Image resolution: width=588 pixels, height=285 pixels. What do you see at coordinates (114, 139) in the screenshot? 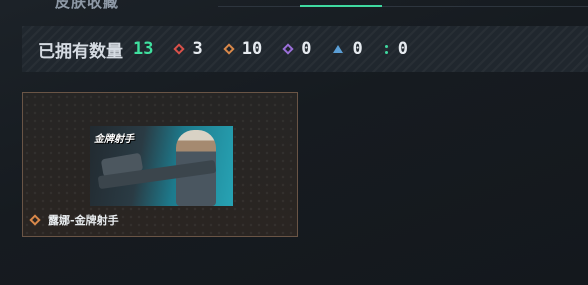
I see `skin-thumbnail-logo: 金牌射手` at bounding box center [114, 139].